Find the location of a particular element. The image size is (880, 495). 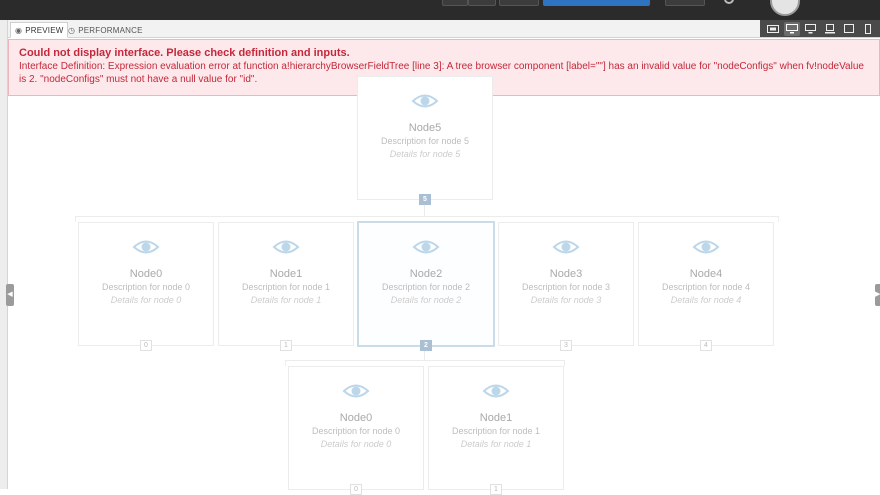

node-badge: 3 is located at coordinates (566, 345).